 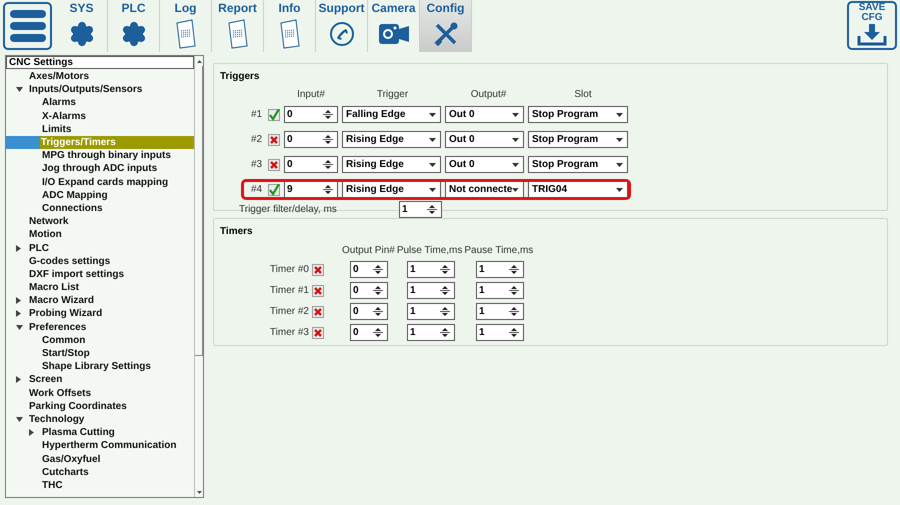 I want to click on dropdown: TRIG04, so click(x=578, y=189).